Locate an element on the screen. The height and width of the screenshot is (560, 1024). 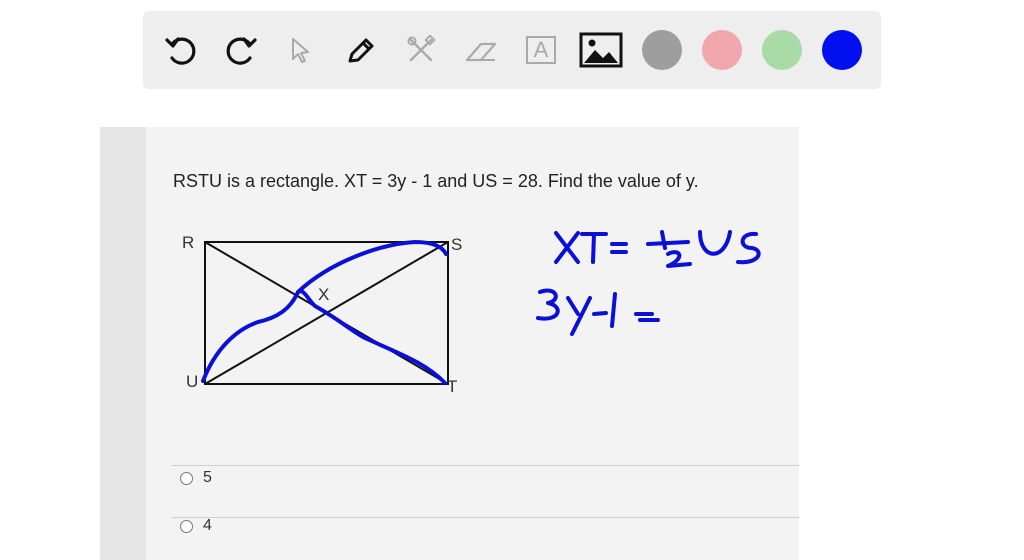
image-button is located at coordinates (601, 50).